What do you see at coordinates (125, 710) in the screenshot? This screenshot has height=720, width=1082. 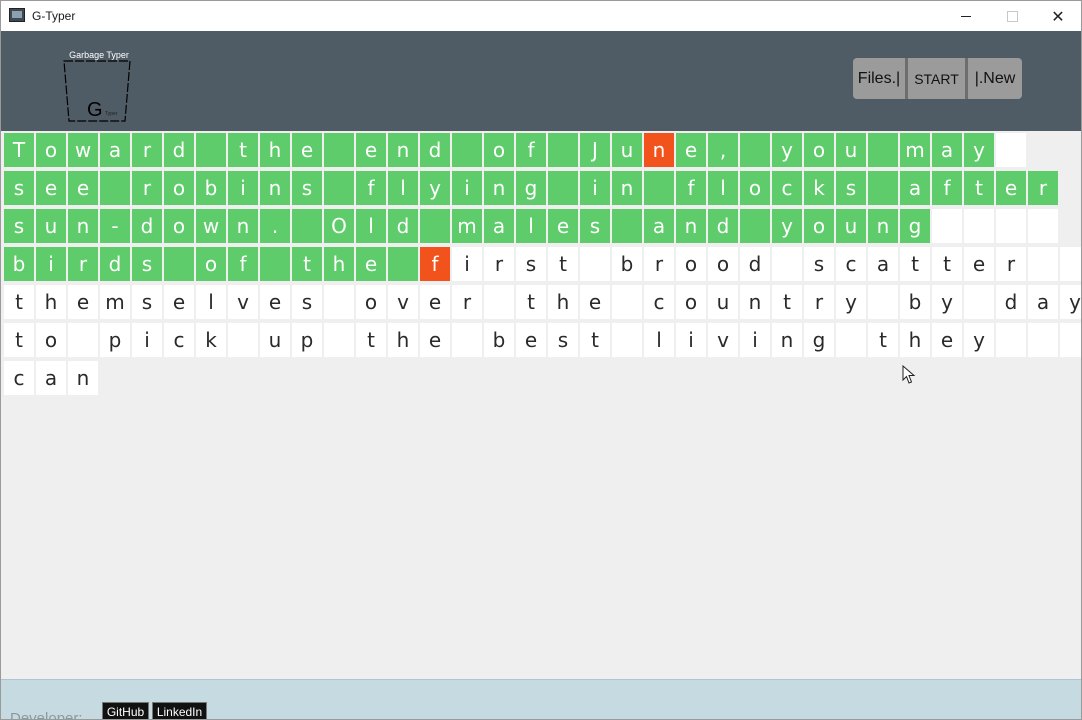 I see `github-button: GitHub` at bounding box center [125, 710].